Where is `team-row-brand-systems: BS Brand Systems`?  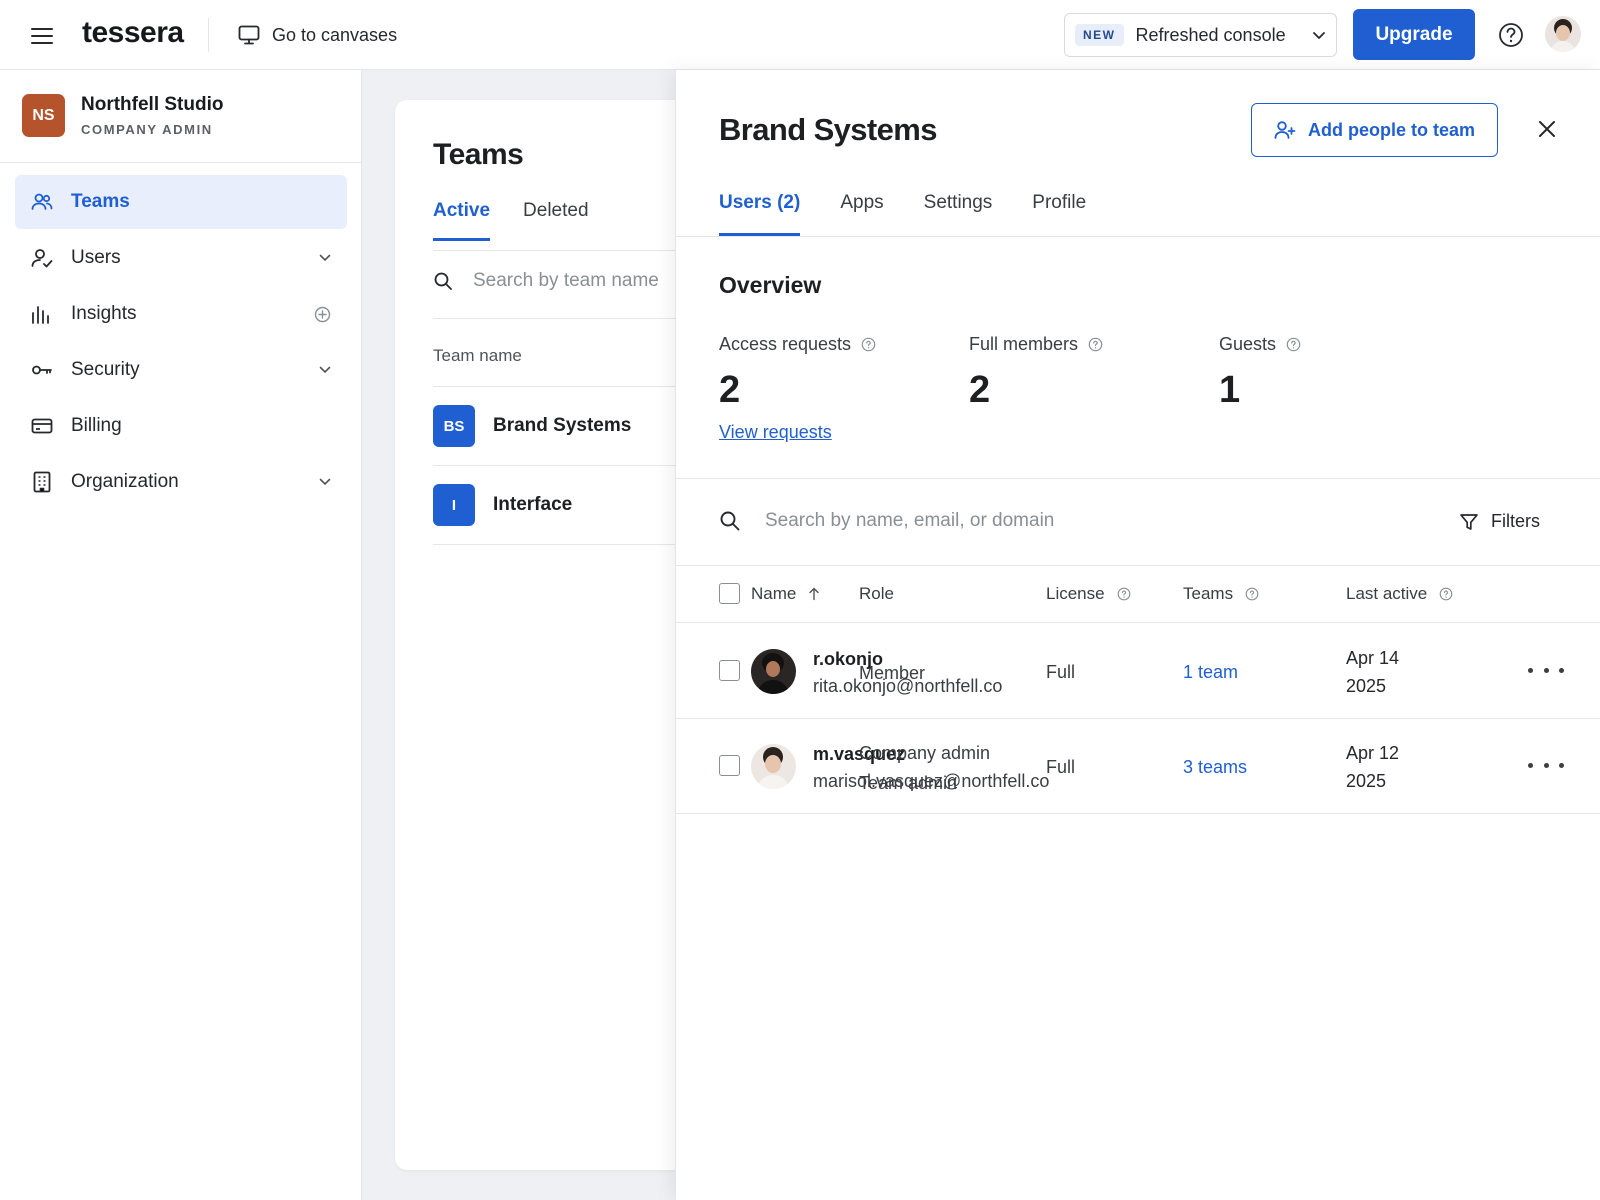 team-row-brand-systems: BS Brand Systems is located at coordinates (574, 426).